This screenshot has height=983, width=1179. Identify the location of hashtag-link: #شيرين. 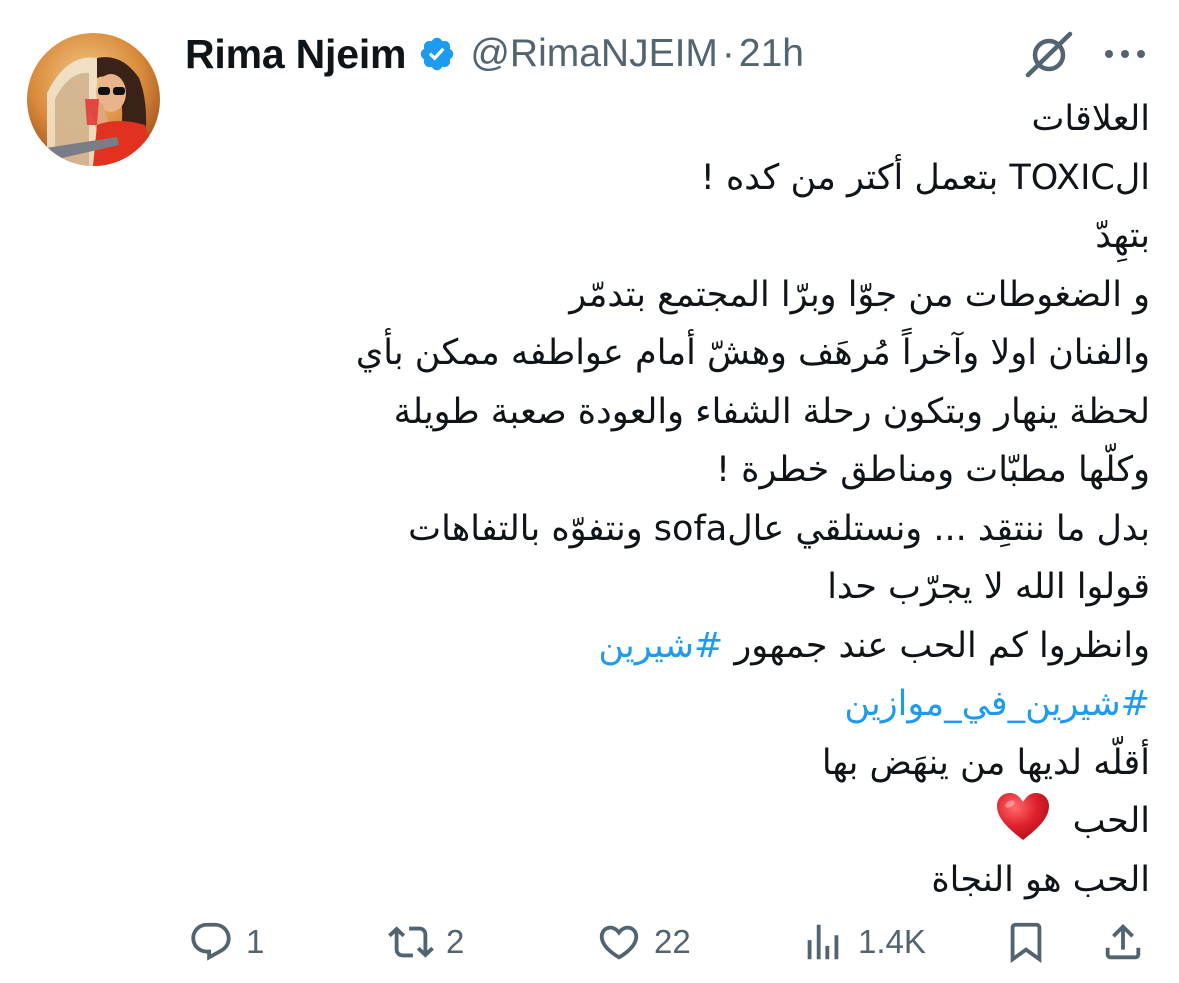
(660, 646).